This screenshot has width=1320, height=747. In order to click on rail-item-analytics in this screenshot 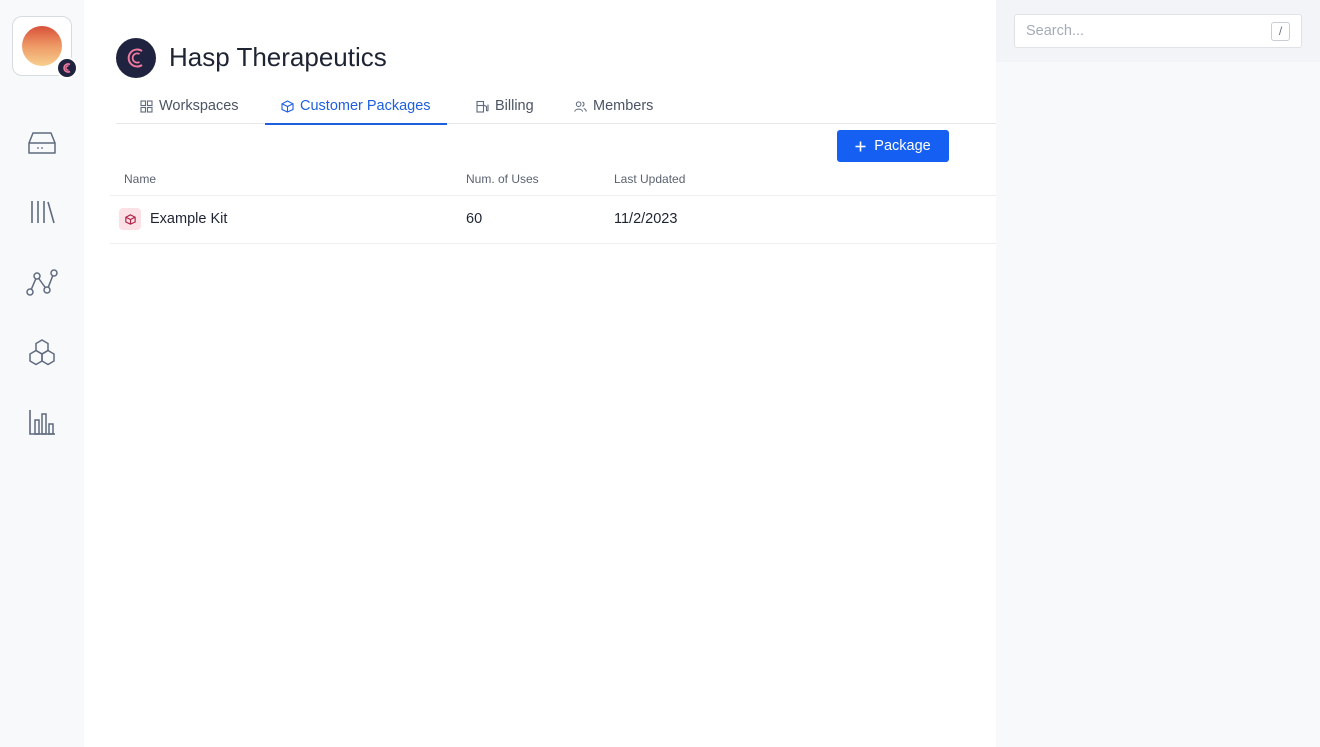, I will do `click(42, 422)`.